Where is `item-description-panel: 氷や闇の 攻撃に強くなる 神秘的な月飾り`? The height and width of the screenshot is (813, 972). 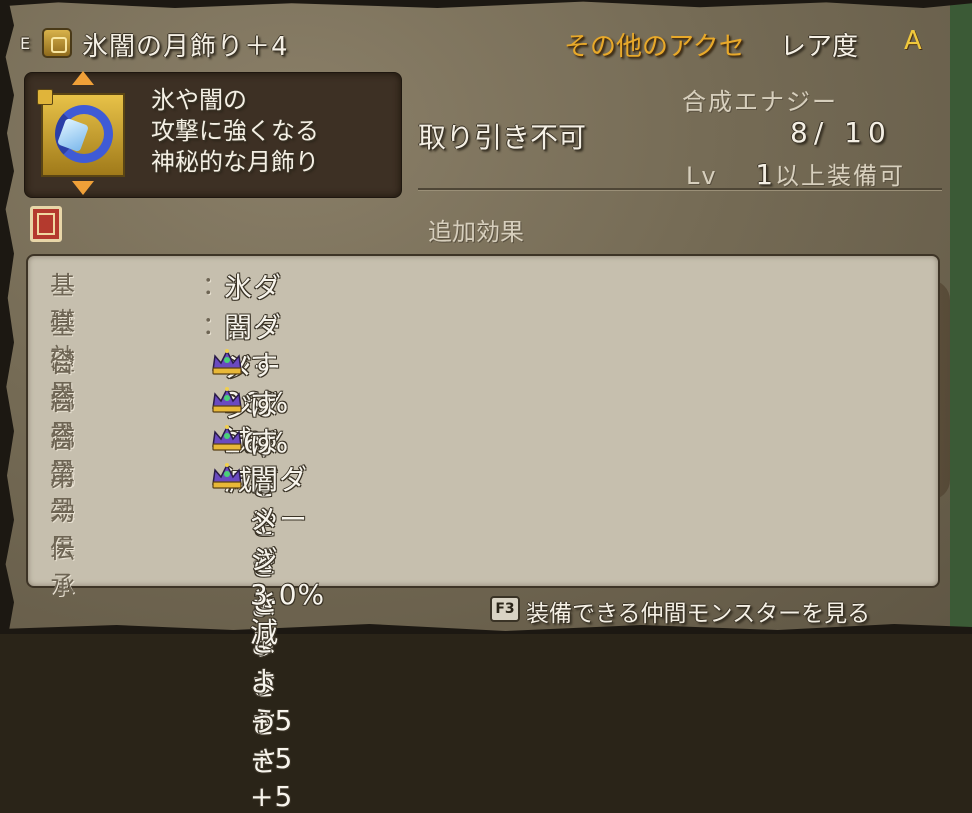 item-description-panel: 氷や闇の 攻撃に強くなる 神秘的な月飾り is located at coordinates (213, 134).